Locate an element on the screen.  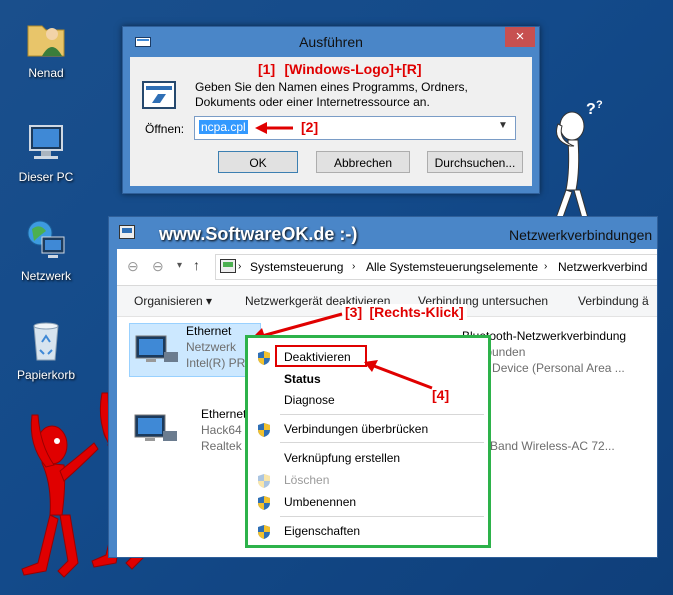
menu-item-verknüpfung-erstellen: Verknüpfung erstellen is located at coordinates (368, 459).